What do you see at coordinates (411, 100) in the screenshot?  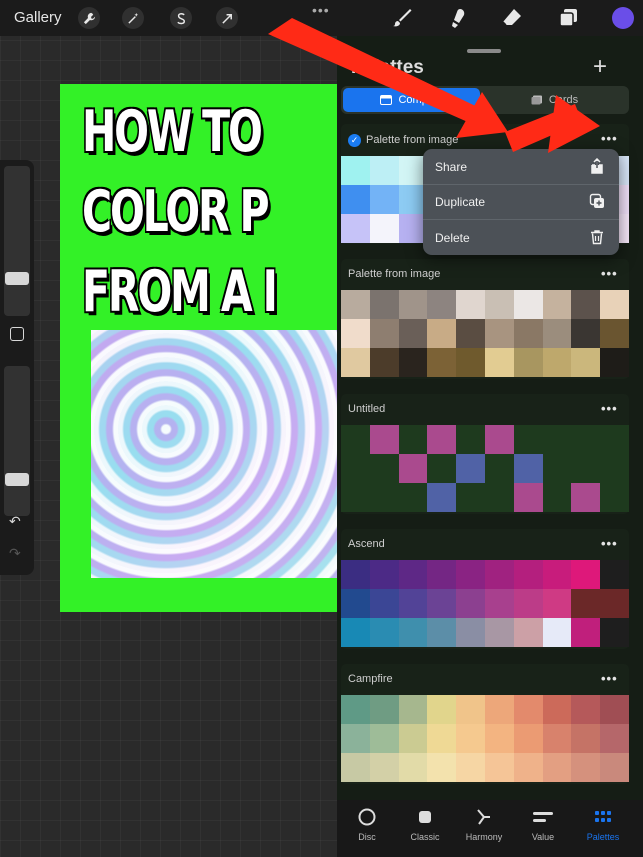 I see `compact-segment: Compact` at bounding box center [411, 100].